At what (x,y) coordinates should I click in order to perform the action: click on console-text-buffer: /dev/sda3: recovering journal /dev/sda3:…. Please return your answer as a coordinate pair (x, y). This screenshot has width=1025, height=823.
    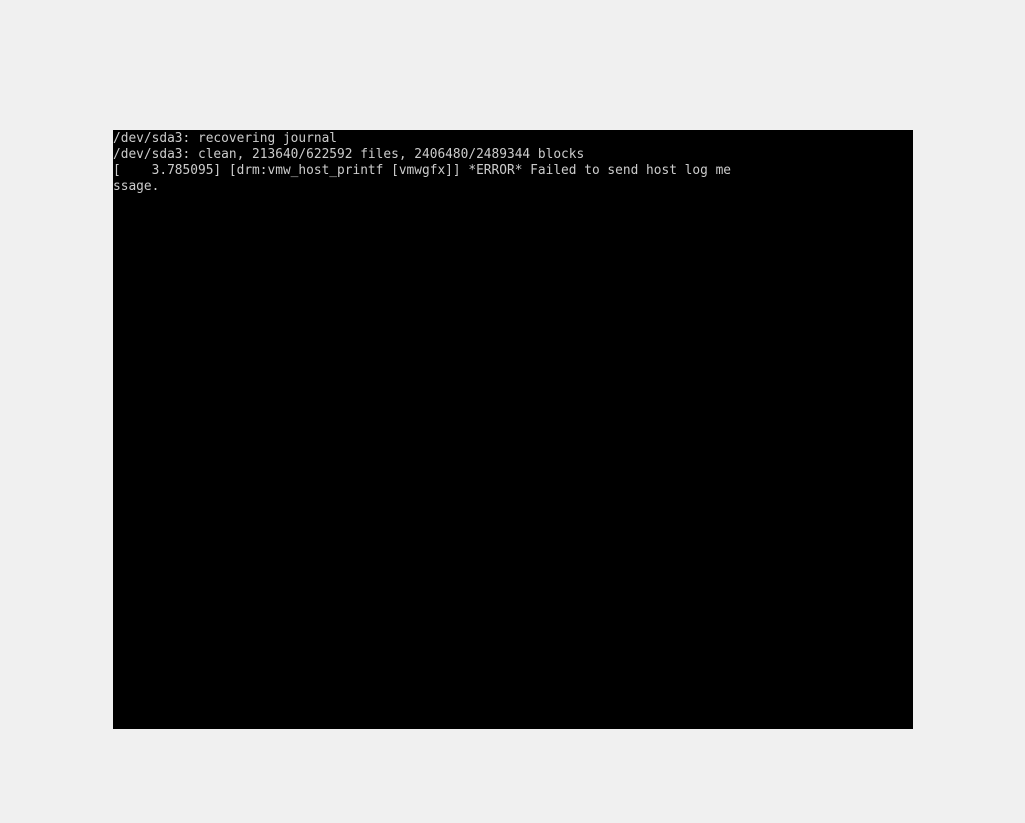
    Looking at the image, I should click on (513, 163).